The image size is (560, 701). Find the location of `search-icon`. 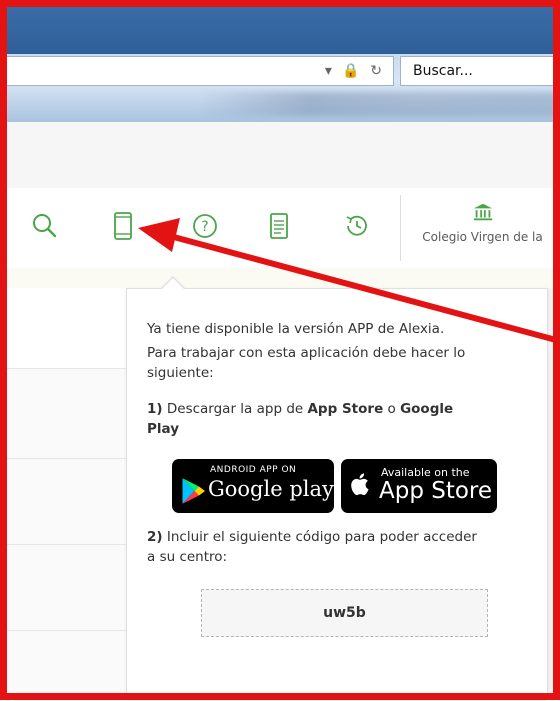

search-icon is located at coordinates (45, 226).